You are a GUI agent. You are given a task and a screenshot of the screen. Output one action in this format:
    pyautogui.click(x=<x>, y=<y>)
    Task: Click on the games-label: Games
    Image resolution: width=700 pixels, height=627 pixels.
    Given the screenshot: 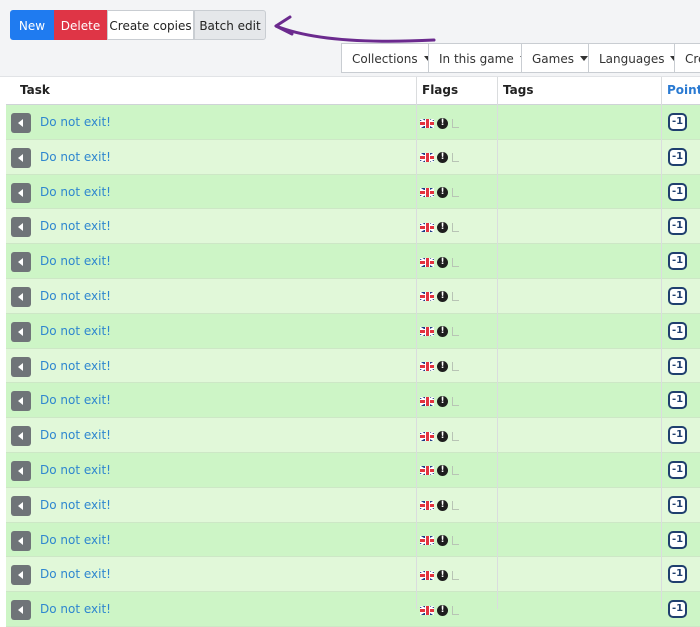 What is the action you would take?
    pyautogui.click(x=553, y=59)
    